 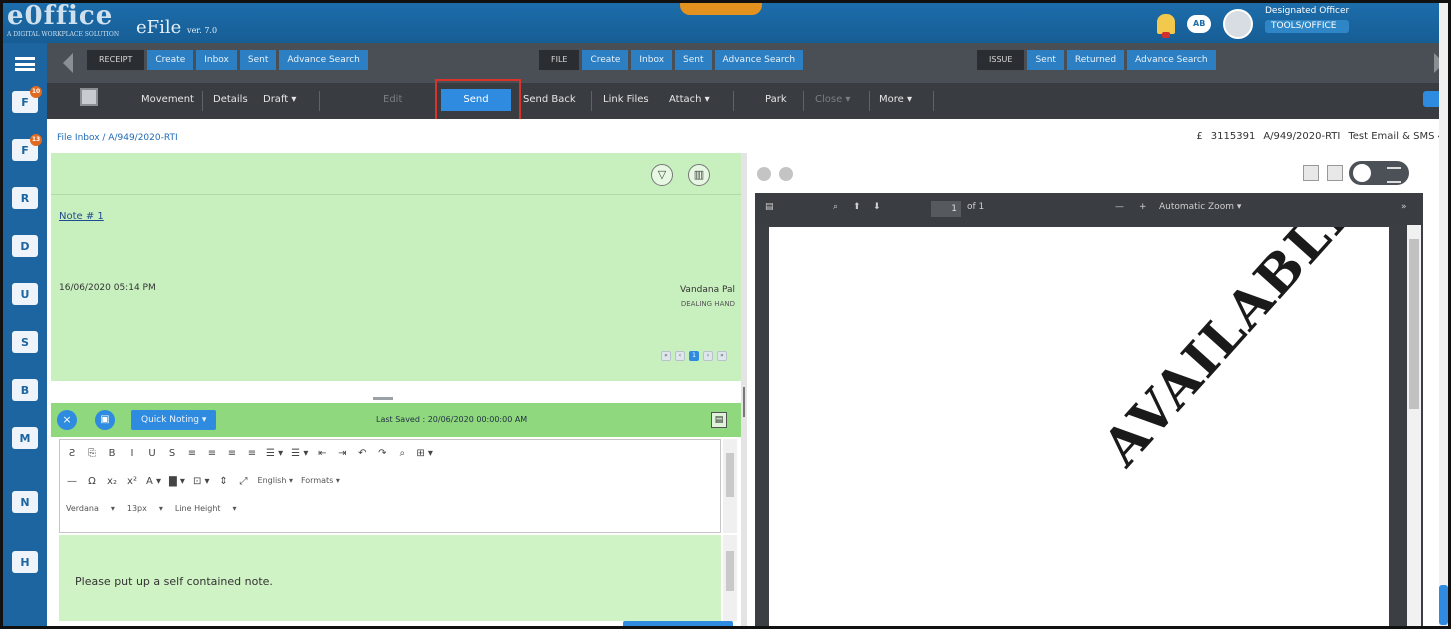 I want to click on close-dropdown: Close ▾, so click(x=832, y=100).